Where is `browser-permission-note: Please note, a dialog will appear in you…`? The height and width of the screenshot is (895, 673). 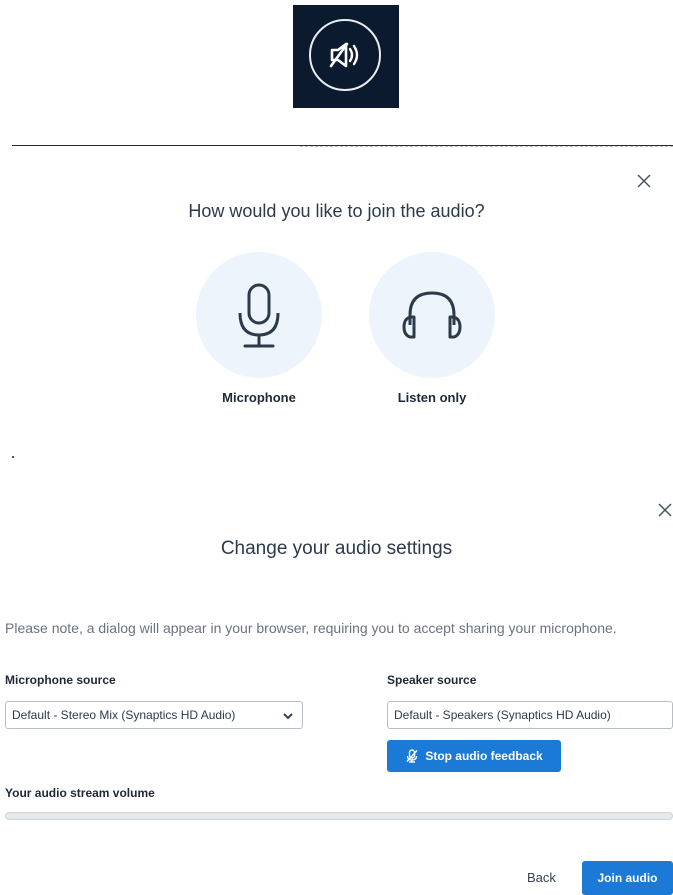 browser-permission-note: Please note, a dialog will appear in you… is located at coordinates (311, 628).